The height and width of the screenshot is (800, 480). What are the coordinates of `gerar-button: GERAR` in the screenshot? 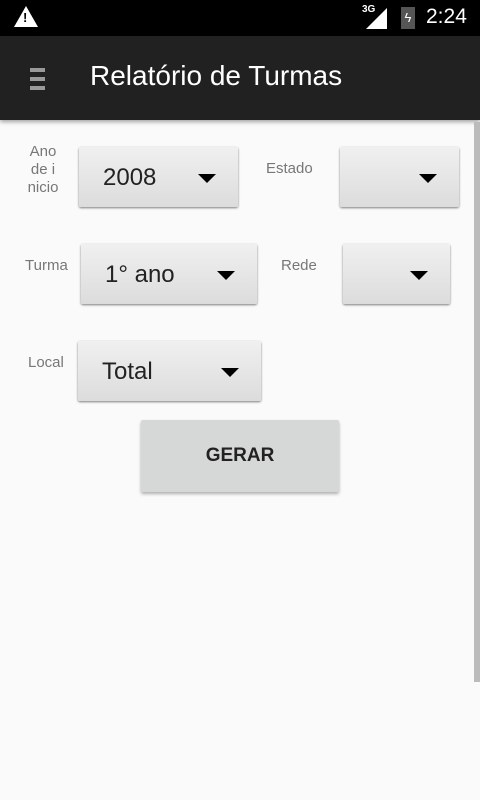 It's located at (240, 456).